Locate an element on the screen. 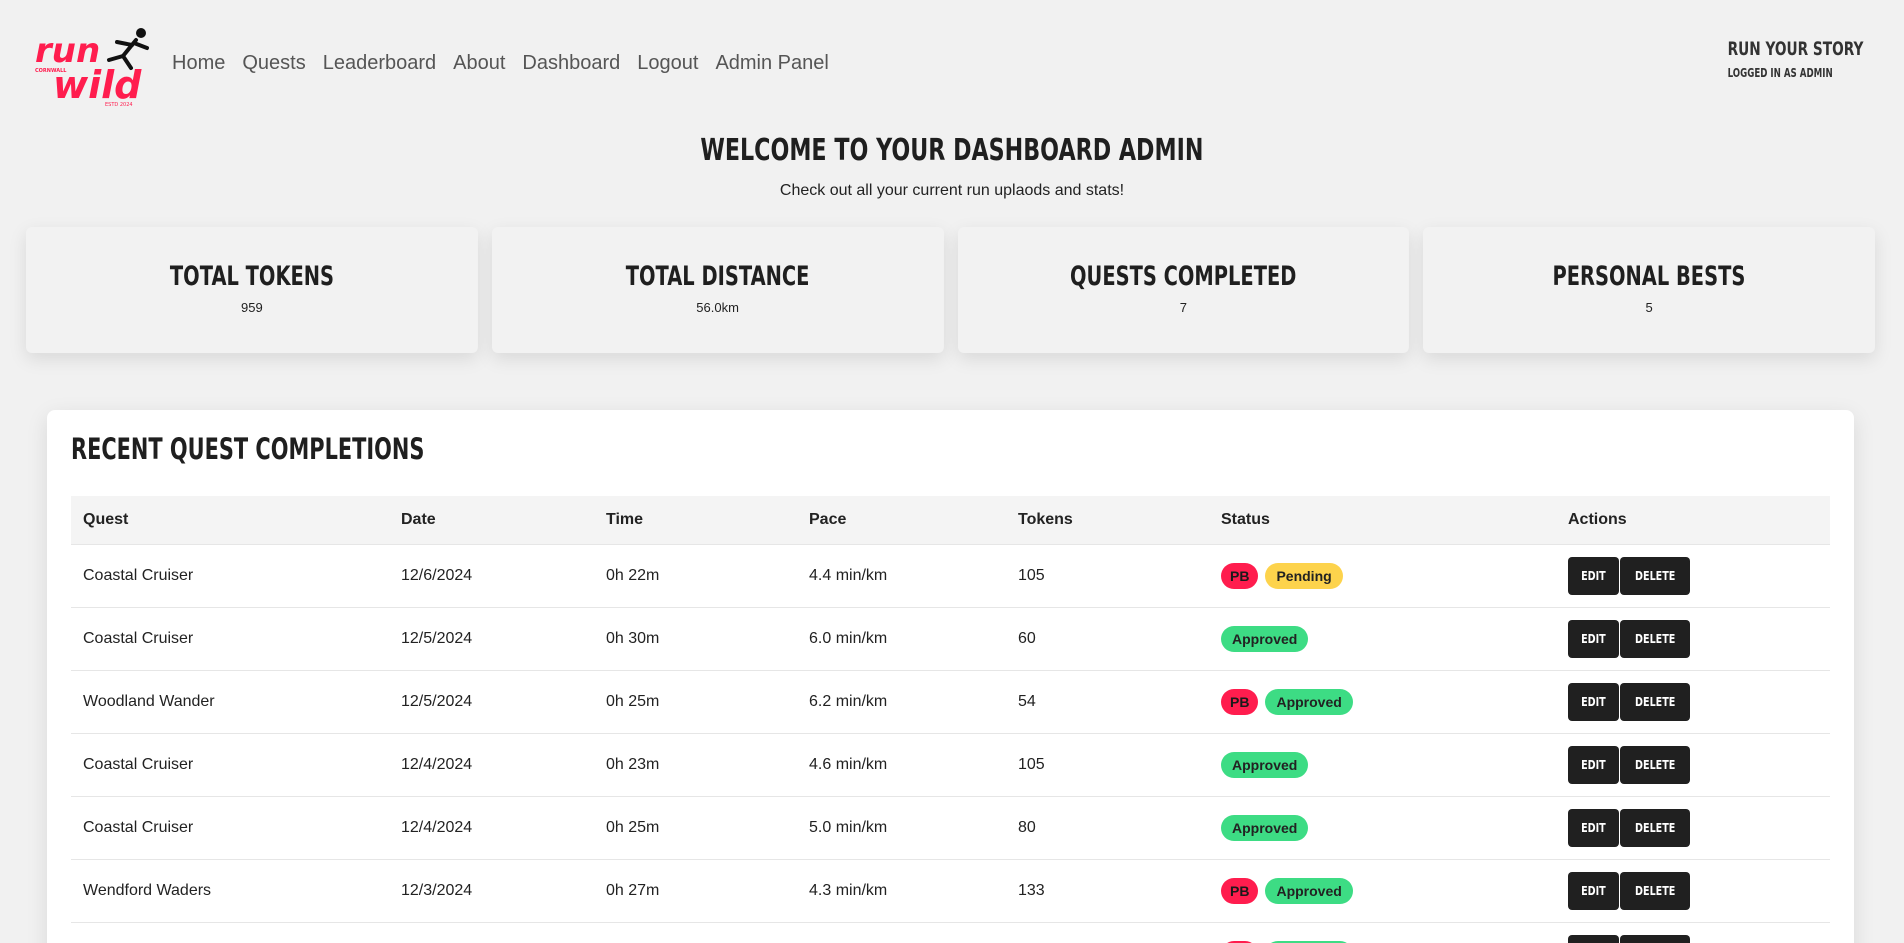 The image size is (1904, 943). column-header-pace: Pace is located at coordinates (901, 520).